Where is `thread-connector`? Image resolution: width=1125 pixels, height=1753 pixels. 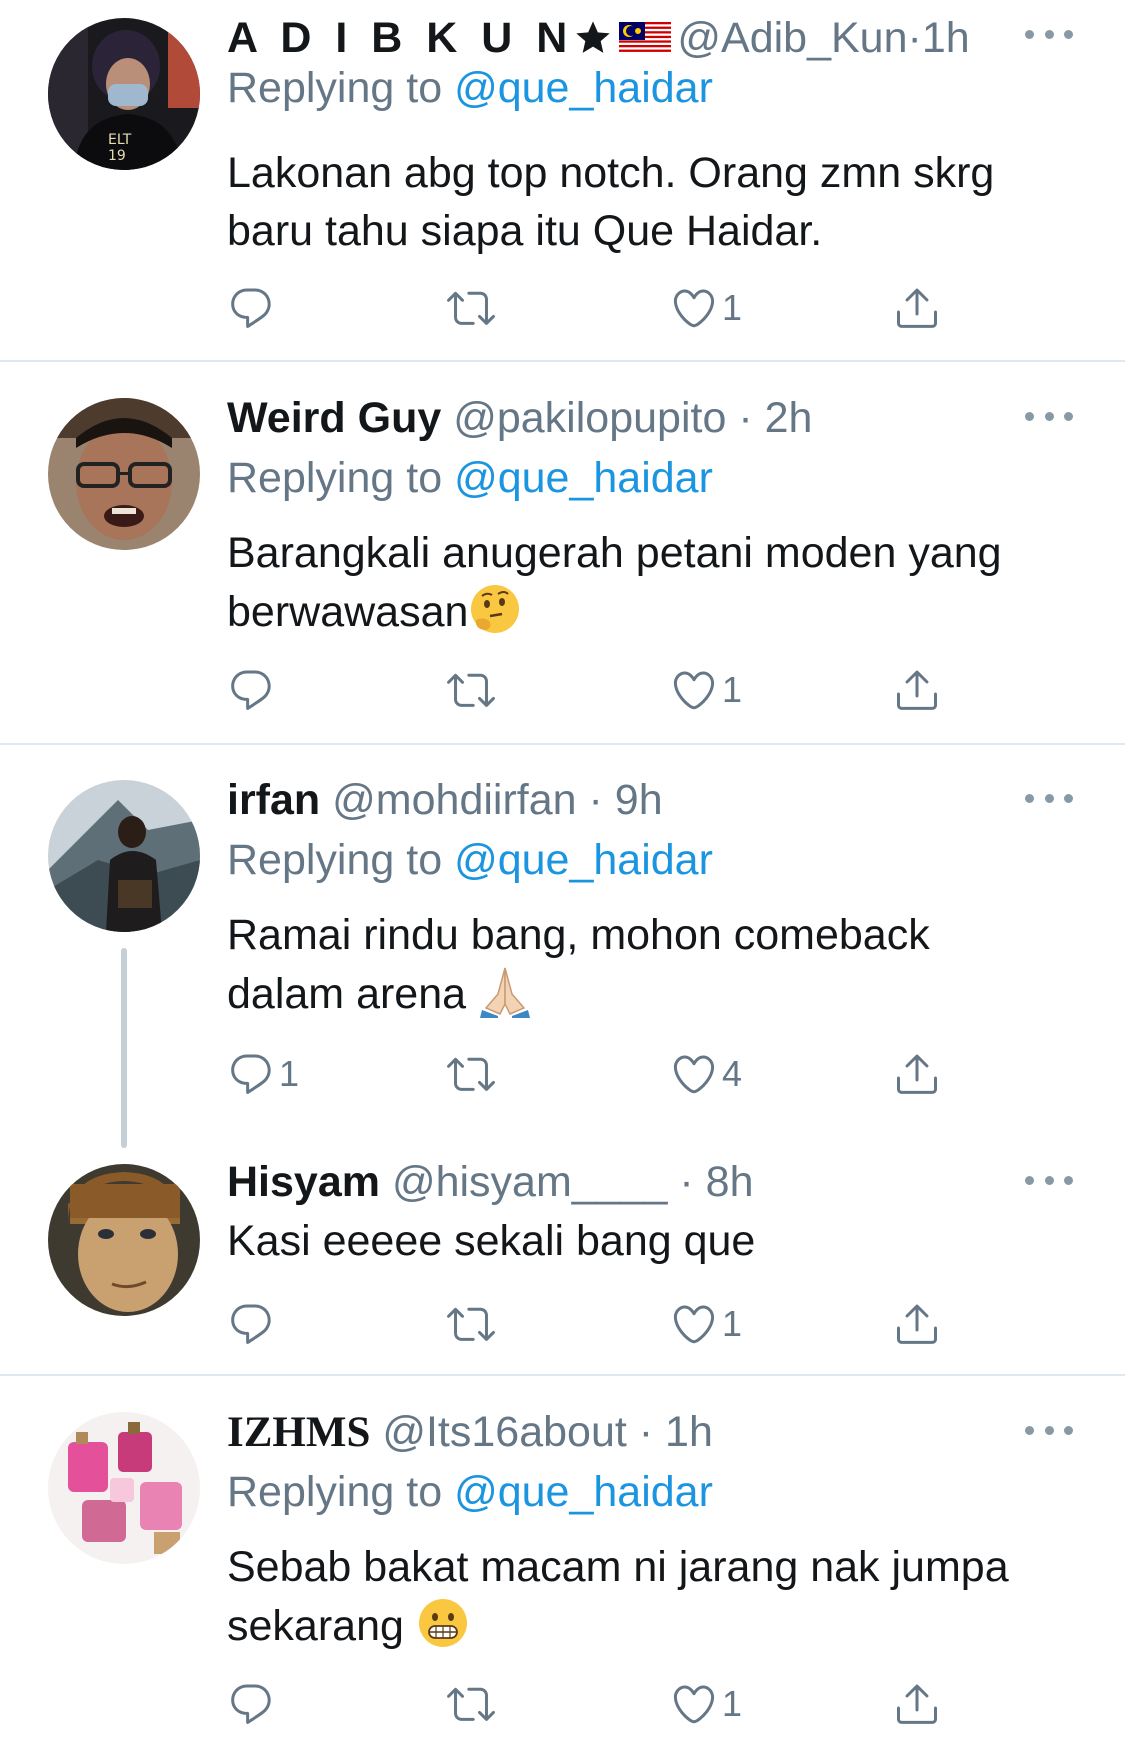
thread-connector is located at coordinates (124, 1048).